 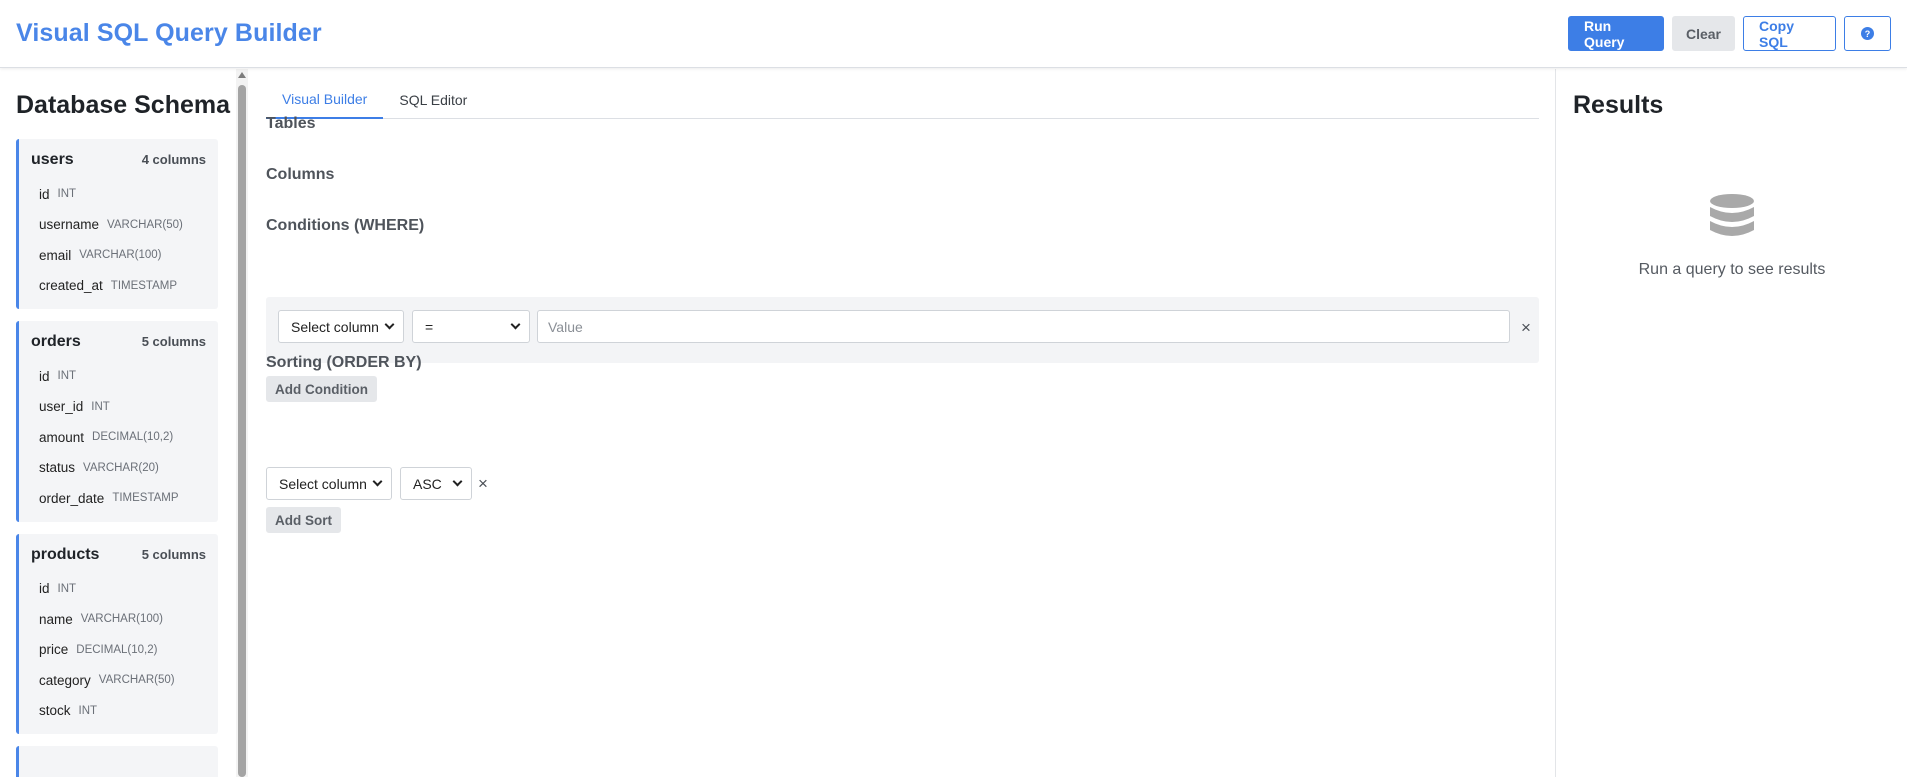 I want to click on help-button: ?, so click(x=1867, y=33).